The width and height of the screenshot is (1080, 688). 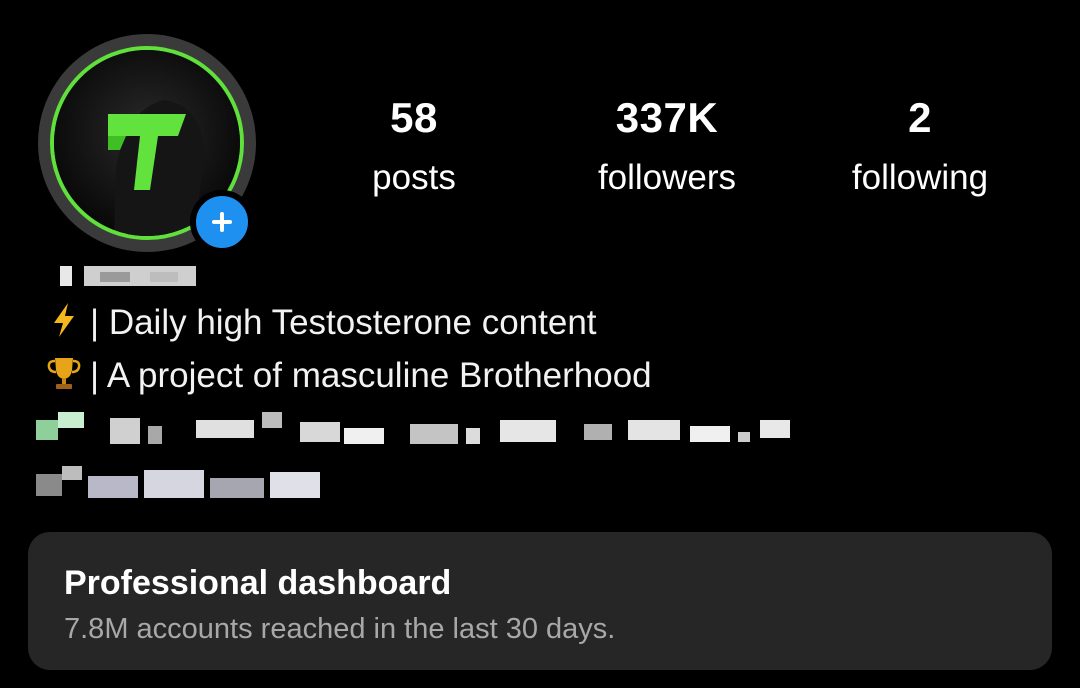 I want to click on bio-line-1-text: | Daily high Testosterone content, so click(x=343, y=322).